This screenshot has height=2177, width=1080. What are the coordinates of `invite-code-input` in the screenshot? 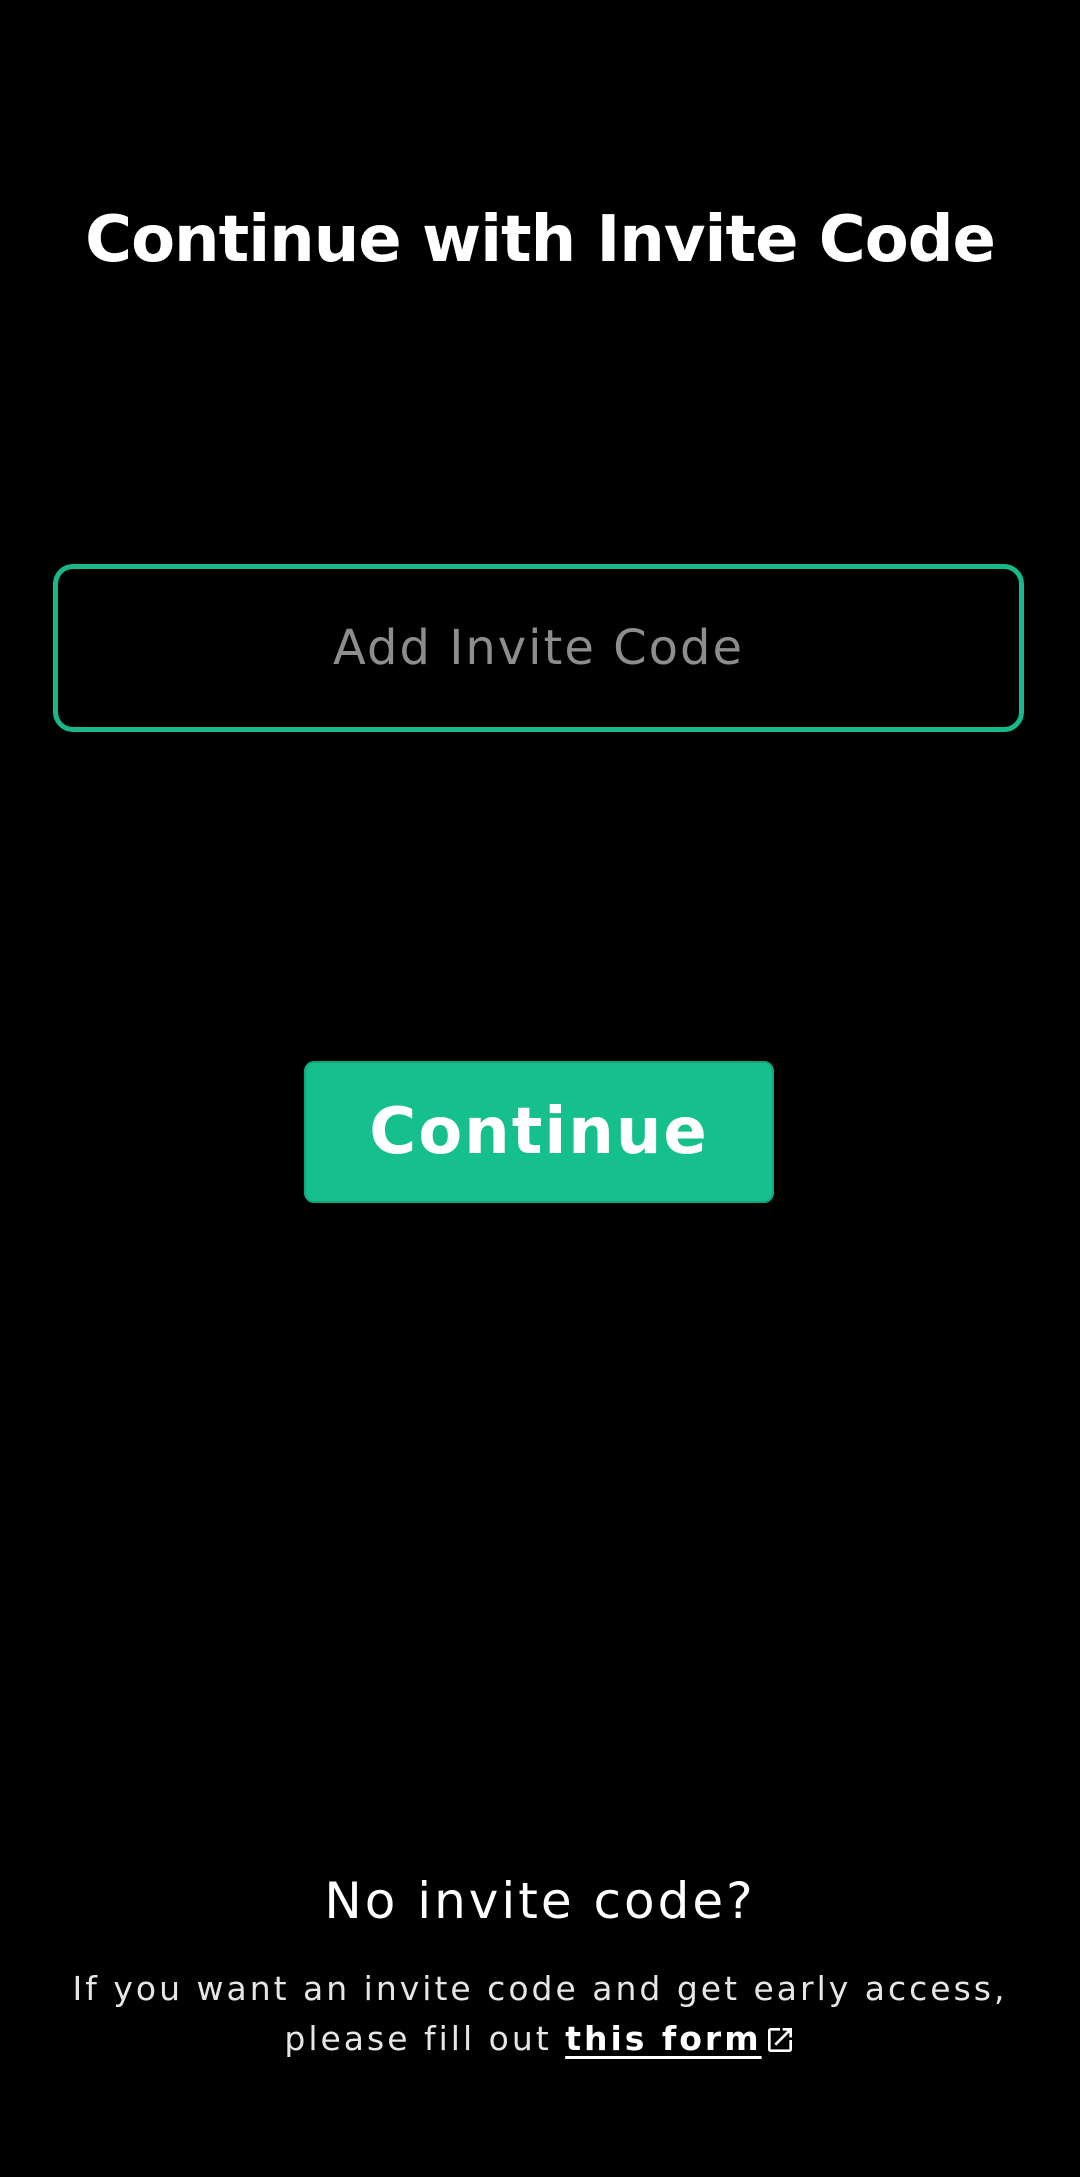 It's located at (538, 648).